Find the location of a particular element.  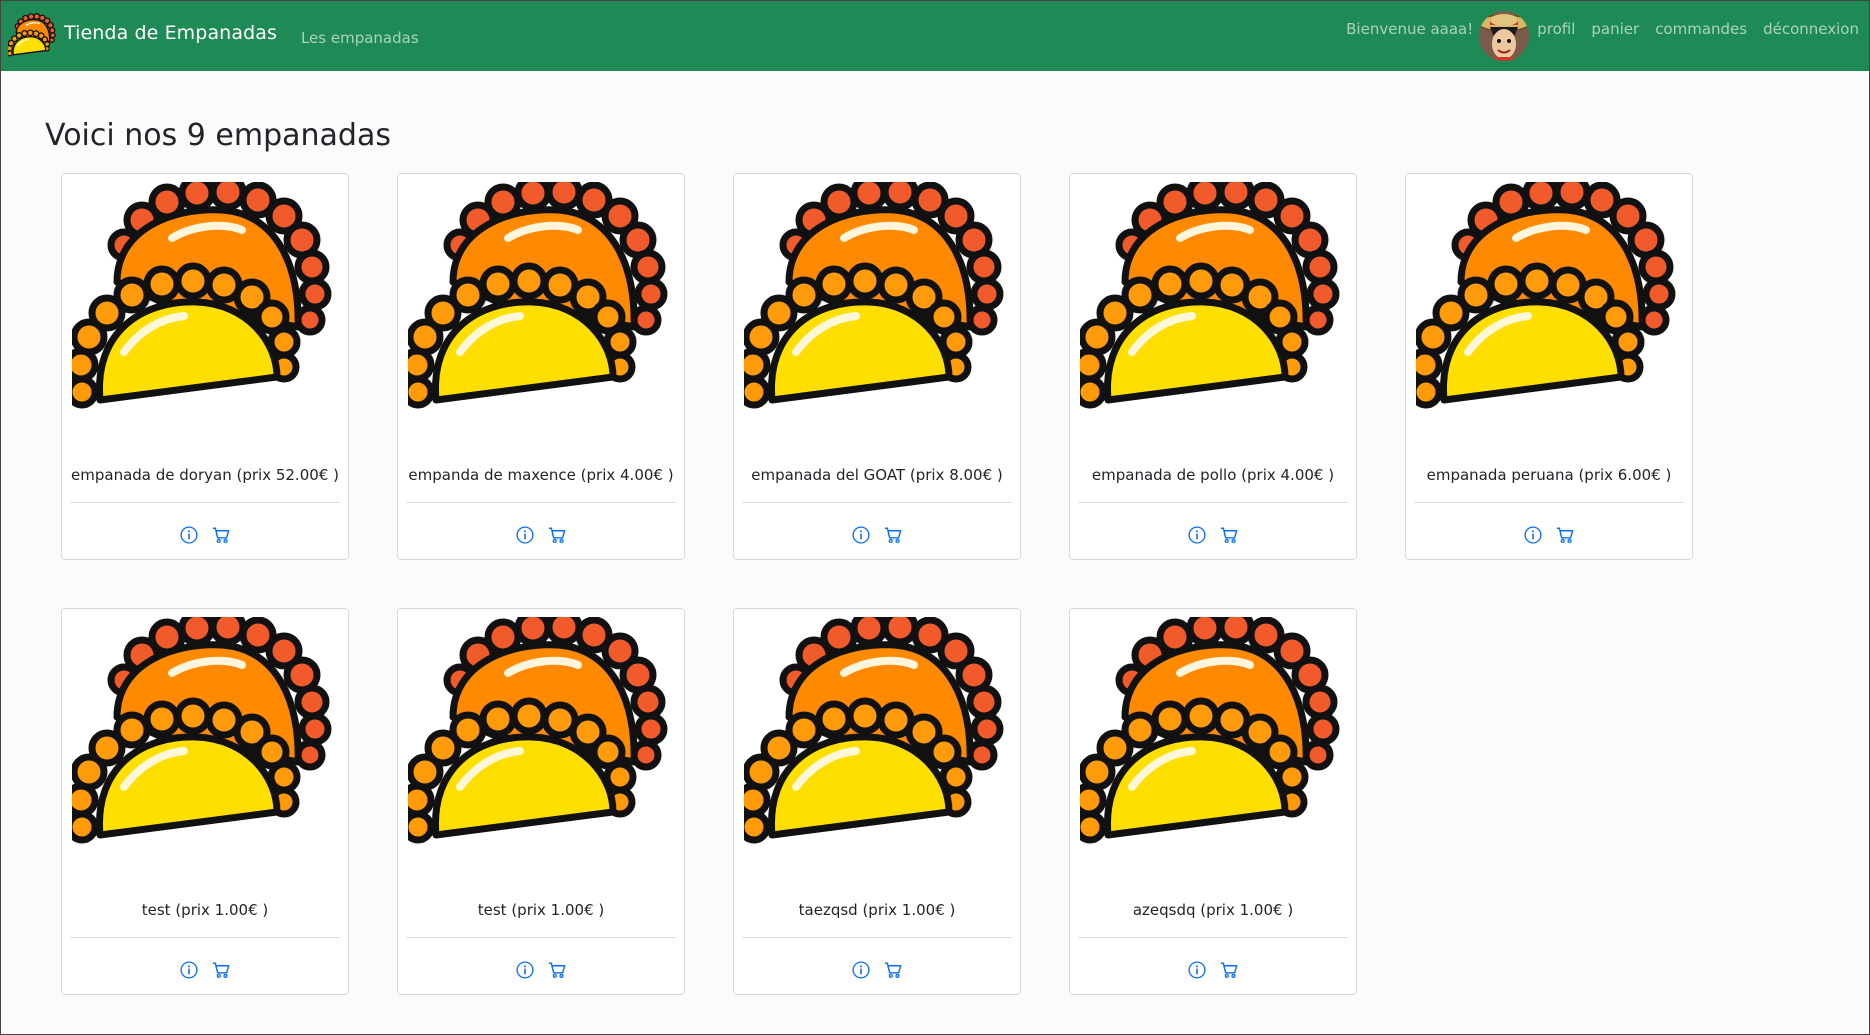

nav-deconnexion: déconnexion is located at coordinates (1811, 29).